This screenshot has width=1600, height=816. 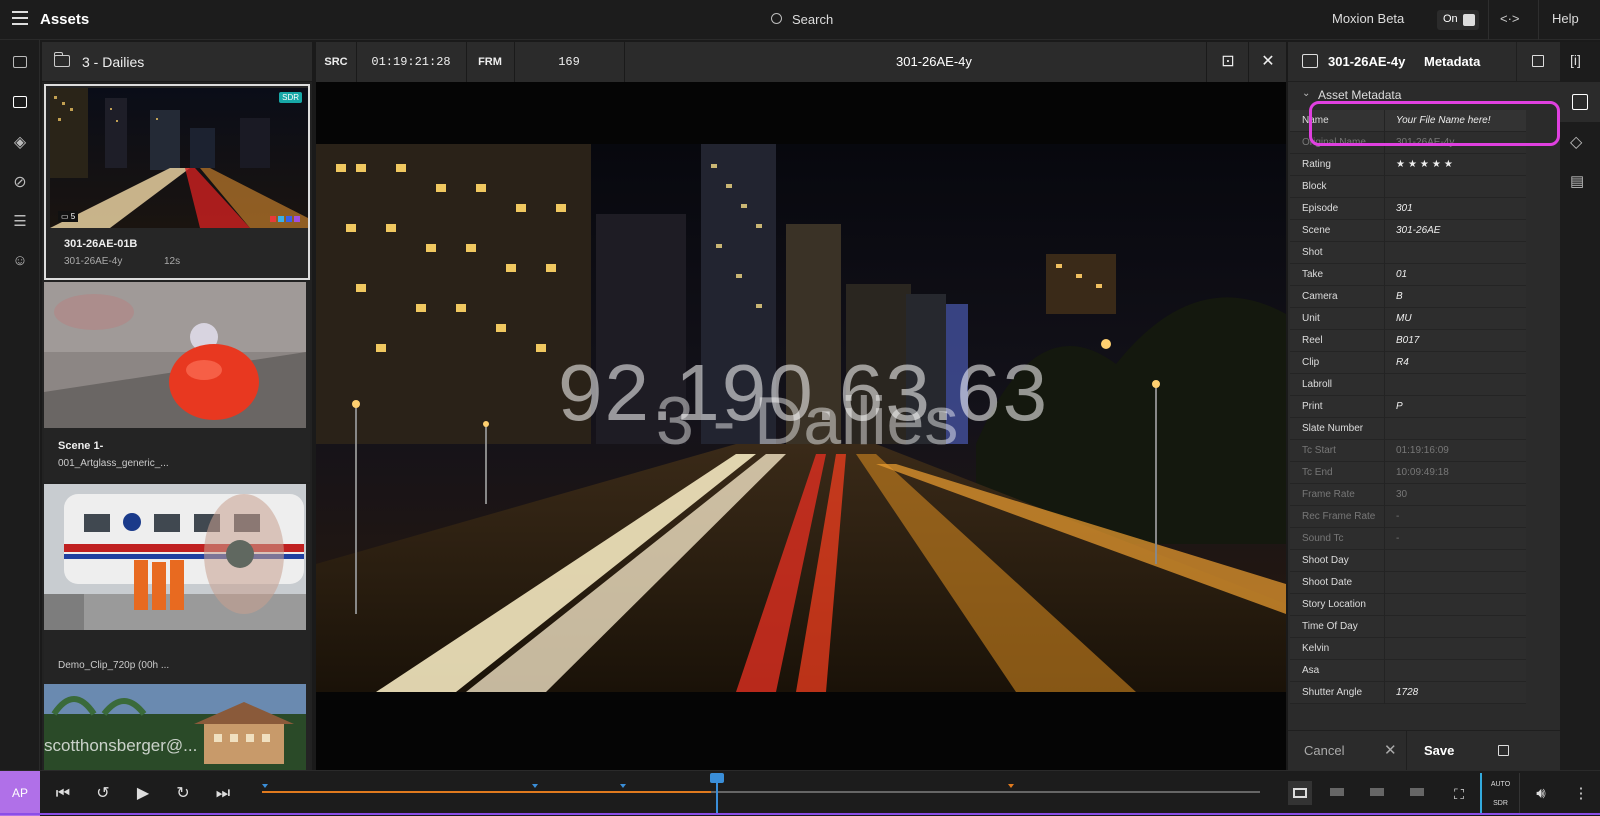 I want to click on metadata-value: MU, so click(x=1404, y=318).